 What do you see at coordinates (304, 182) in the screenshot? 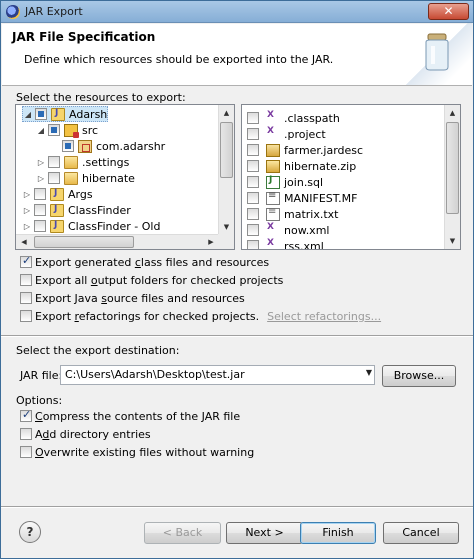
I see `file-item-label: join.sql` at bounding box center [304, 182].